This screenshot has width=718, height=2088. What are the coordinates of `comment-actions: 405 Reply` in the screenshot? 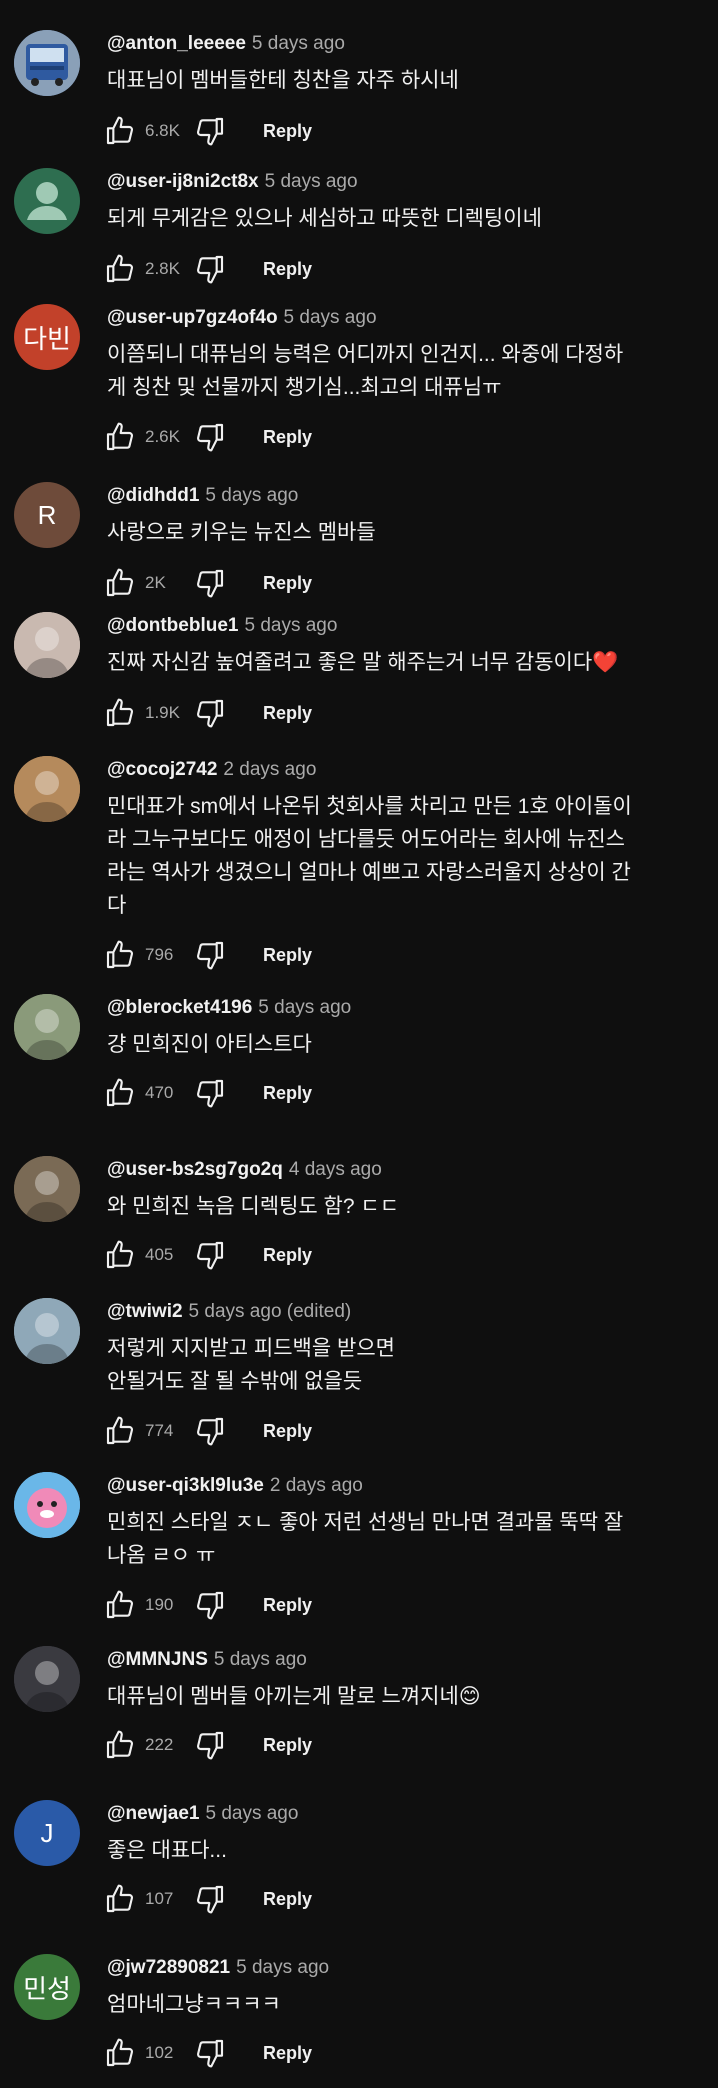 It's located at (207, 1255).